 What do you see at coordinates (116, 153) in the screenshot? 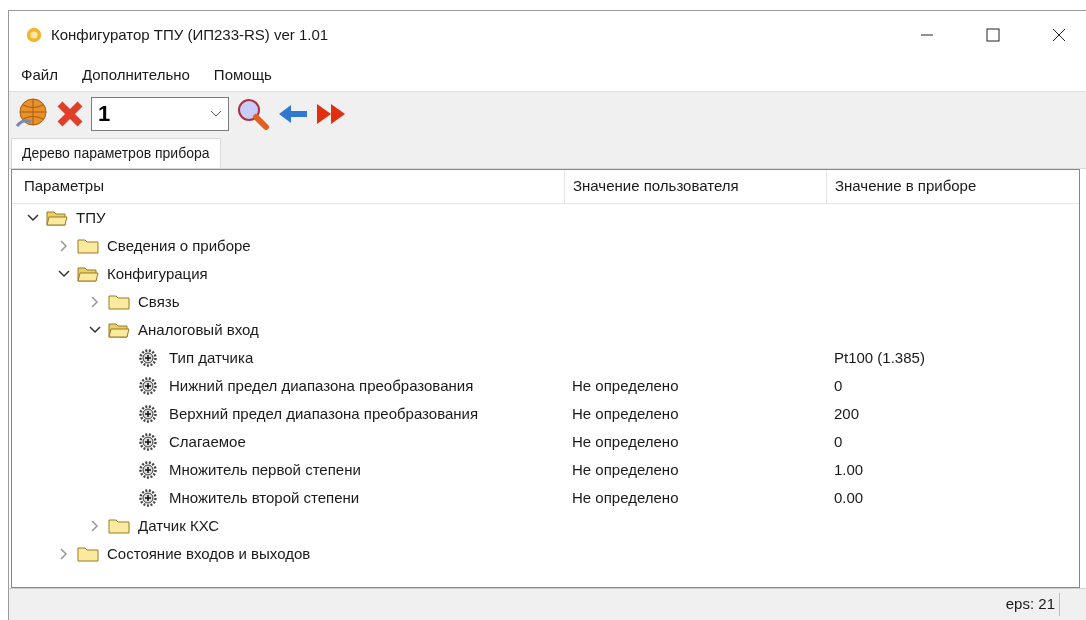
I see `tab: Дерево параметров прибора` at bounding box center [116, 153].